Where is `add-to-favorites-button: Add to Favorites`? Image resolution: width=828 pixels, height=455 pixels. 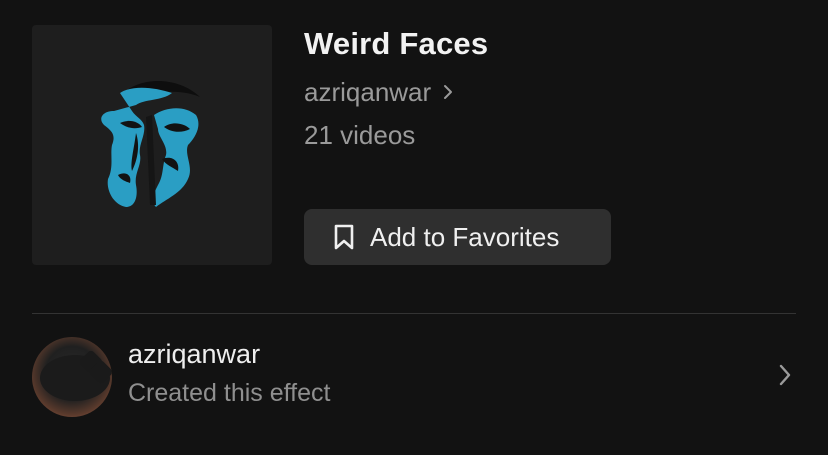 add-to-favorites-button: Add to Favorites is located at coordinates (457, 237).